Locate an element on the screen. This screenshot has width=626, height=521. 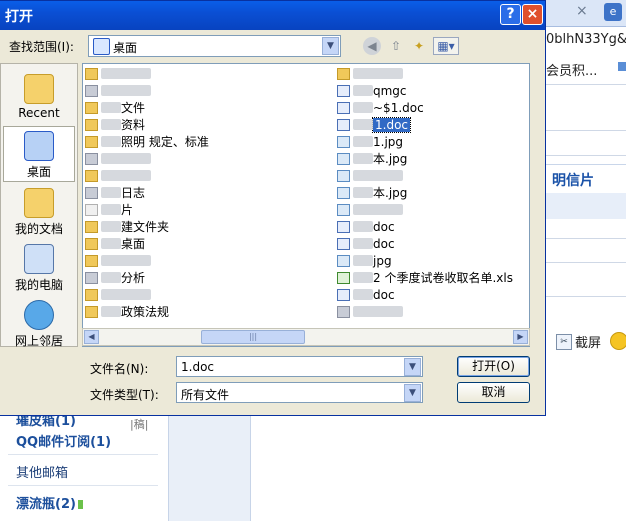
filename-label: 文件名(N): is located at coordinates (119, 369).